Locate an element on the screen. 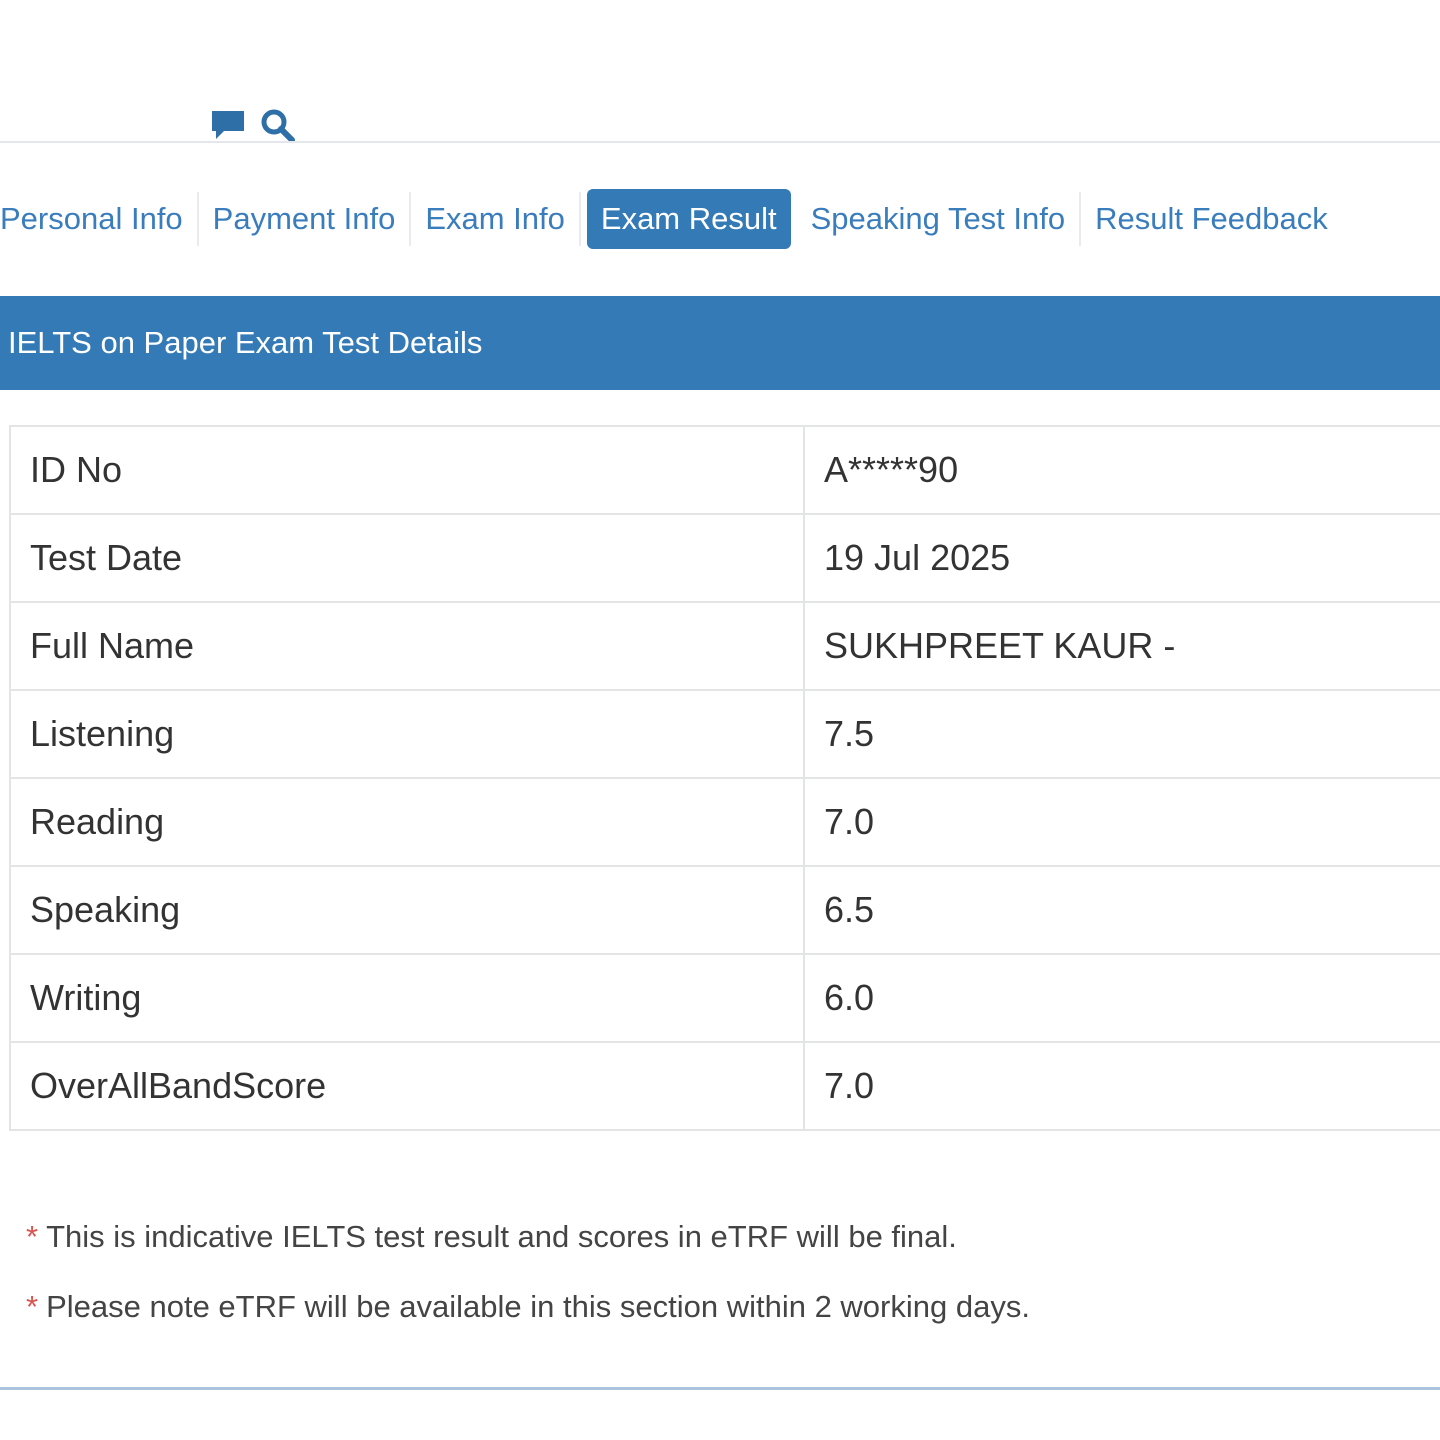  search-icon is located at coordinates (278, 126).